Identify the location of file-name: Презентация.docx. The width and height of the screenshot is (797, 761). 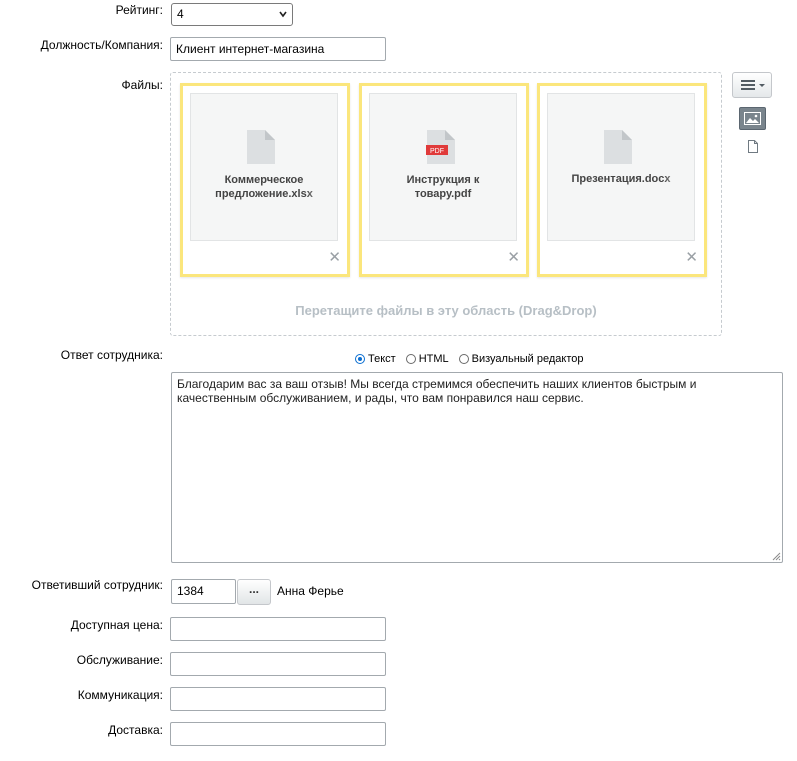
(621, 179).